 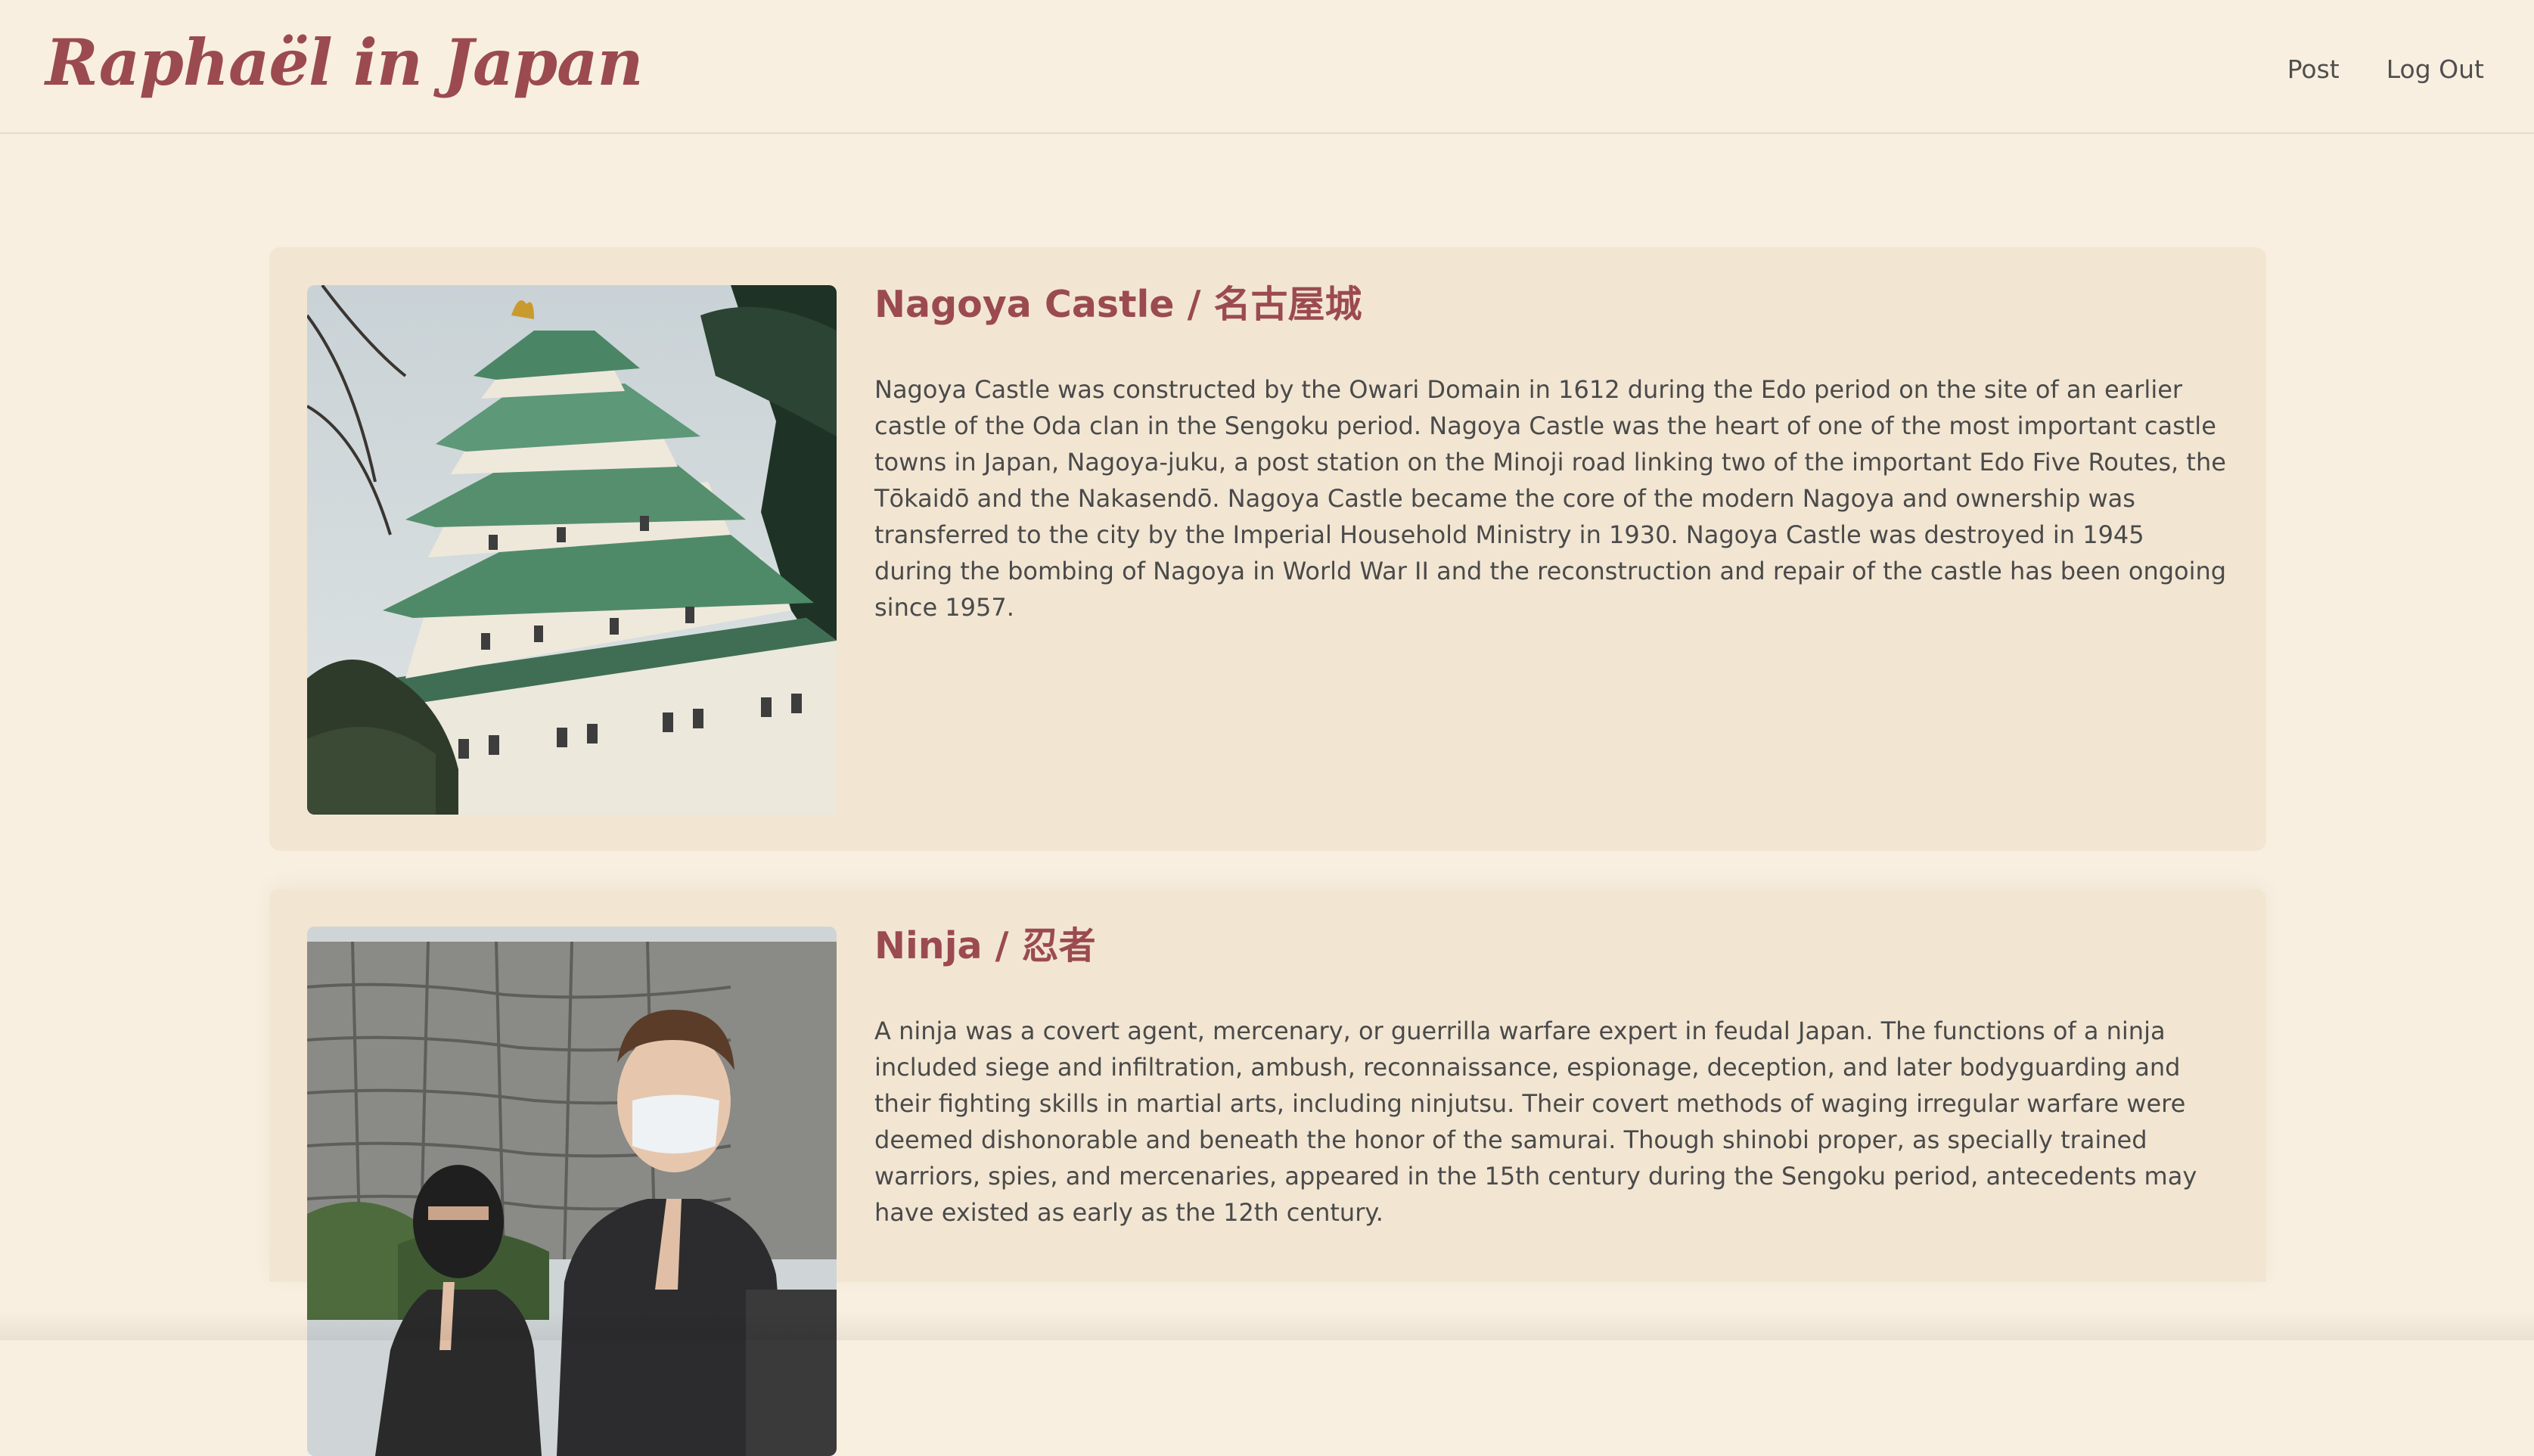 What do you see at coordinates (2435, 69) in the screenshot?
I see `nav-logout-link: Log Out` at bounding box center [2435, 69].